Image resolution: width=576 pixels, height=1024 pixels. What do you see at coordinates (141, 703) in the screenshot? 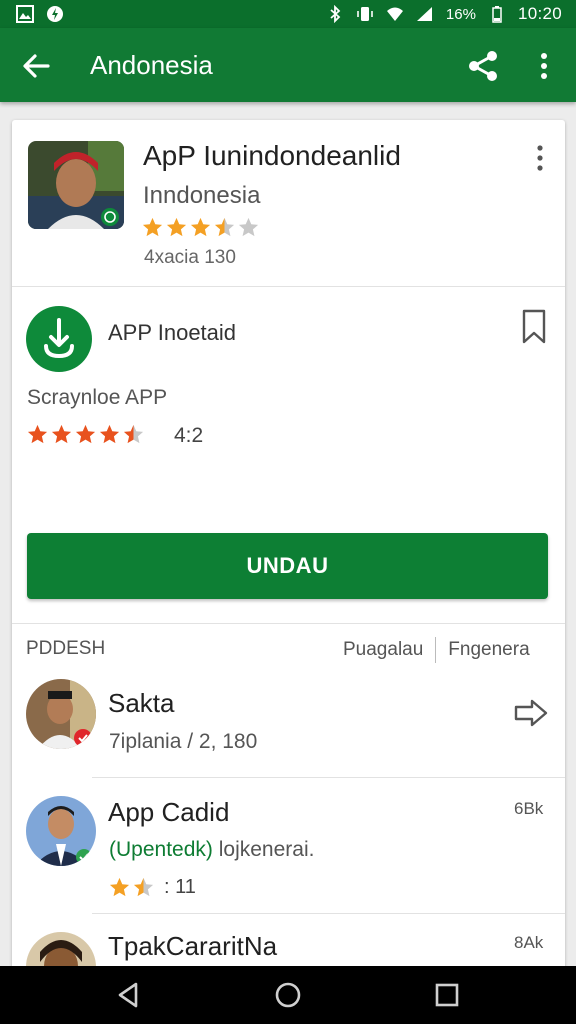
I see `list-item-title: Sakta` at bounding box center [141, 703].